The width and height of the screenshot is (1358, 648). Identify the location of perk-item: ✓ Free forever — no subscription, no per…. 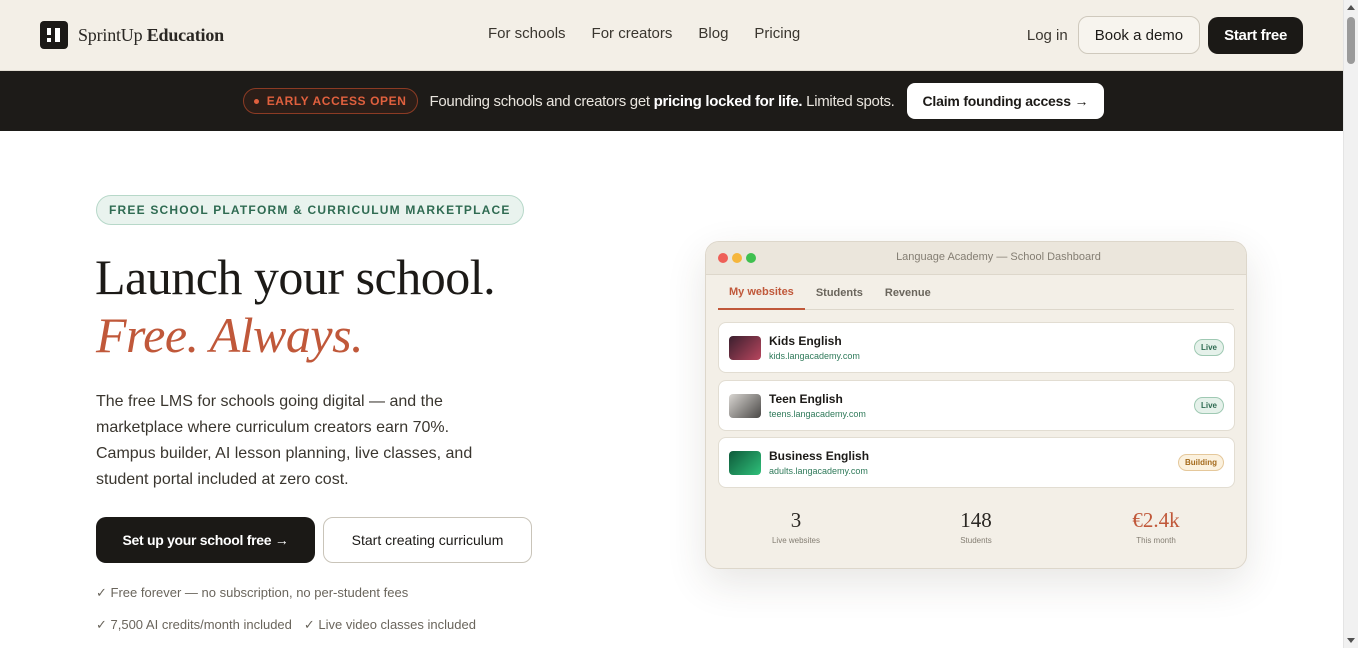
(252, 592).